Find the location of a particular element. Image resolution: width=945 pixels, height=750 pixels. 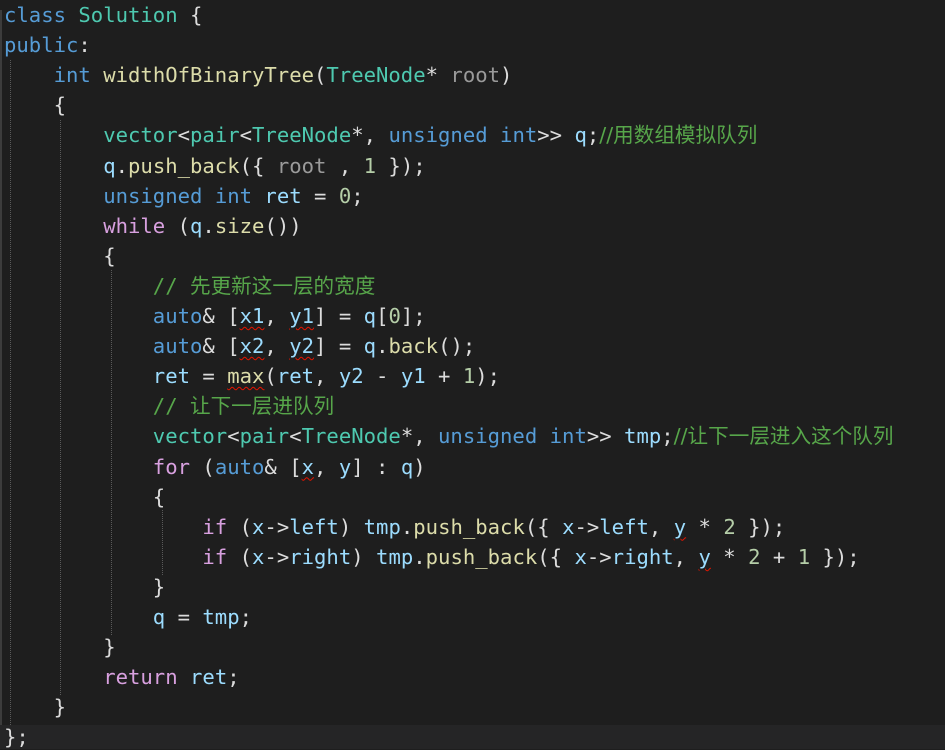

code-token: } is located at coordinates (35, 707).